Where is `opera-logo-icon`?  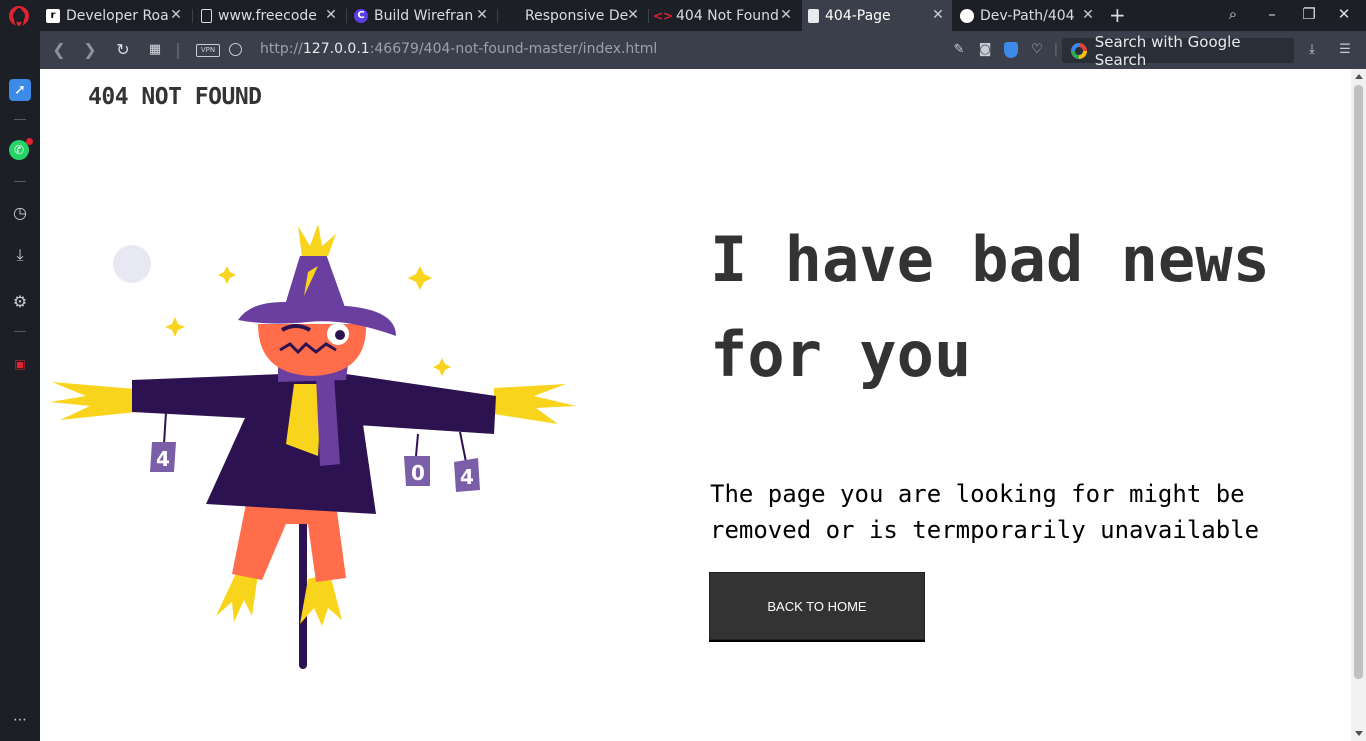 opera-logo-icon is located at coordinates (19, 17).